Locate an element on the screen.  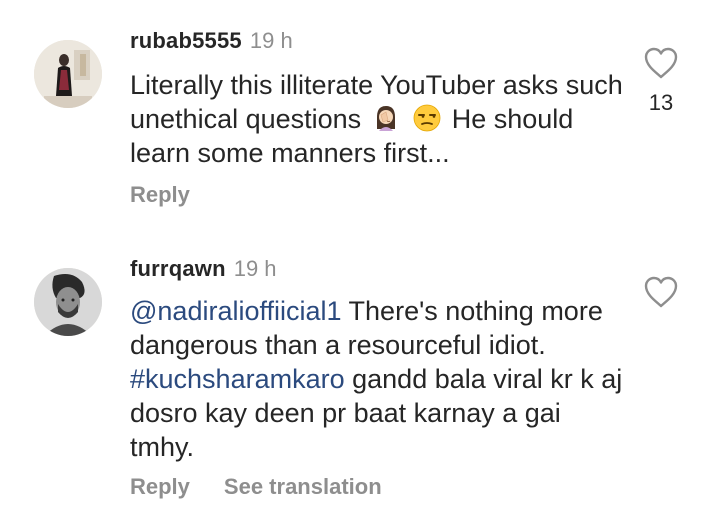
woman-facepalming-emoji-icon is located at coordinates (386, 118).